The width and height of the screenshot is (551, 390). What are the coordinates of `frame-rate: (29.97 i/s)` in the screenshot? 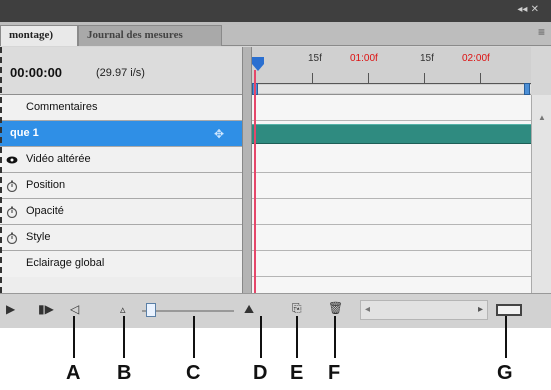 It's located at (120, 73).